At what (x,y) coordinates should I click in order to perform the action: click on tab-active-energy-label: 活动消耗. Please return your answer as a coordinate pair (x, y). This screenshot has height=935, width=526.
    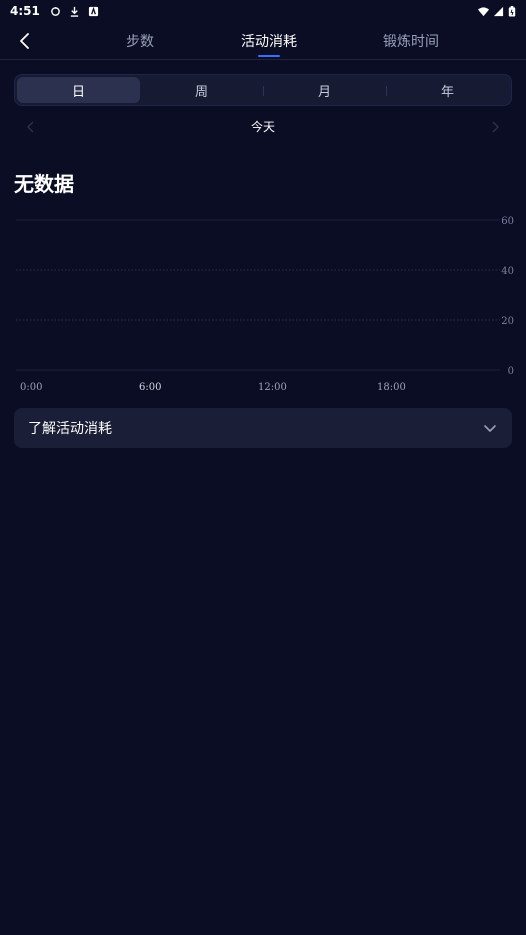
    Looking at the image, I should click on (269, 42).